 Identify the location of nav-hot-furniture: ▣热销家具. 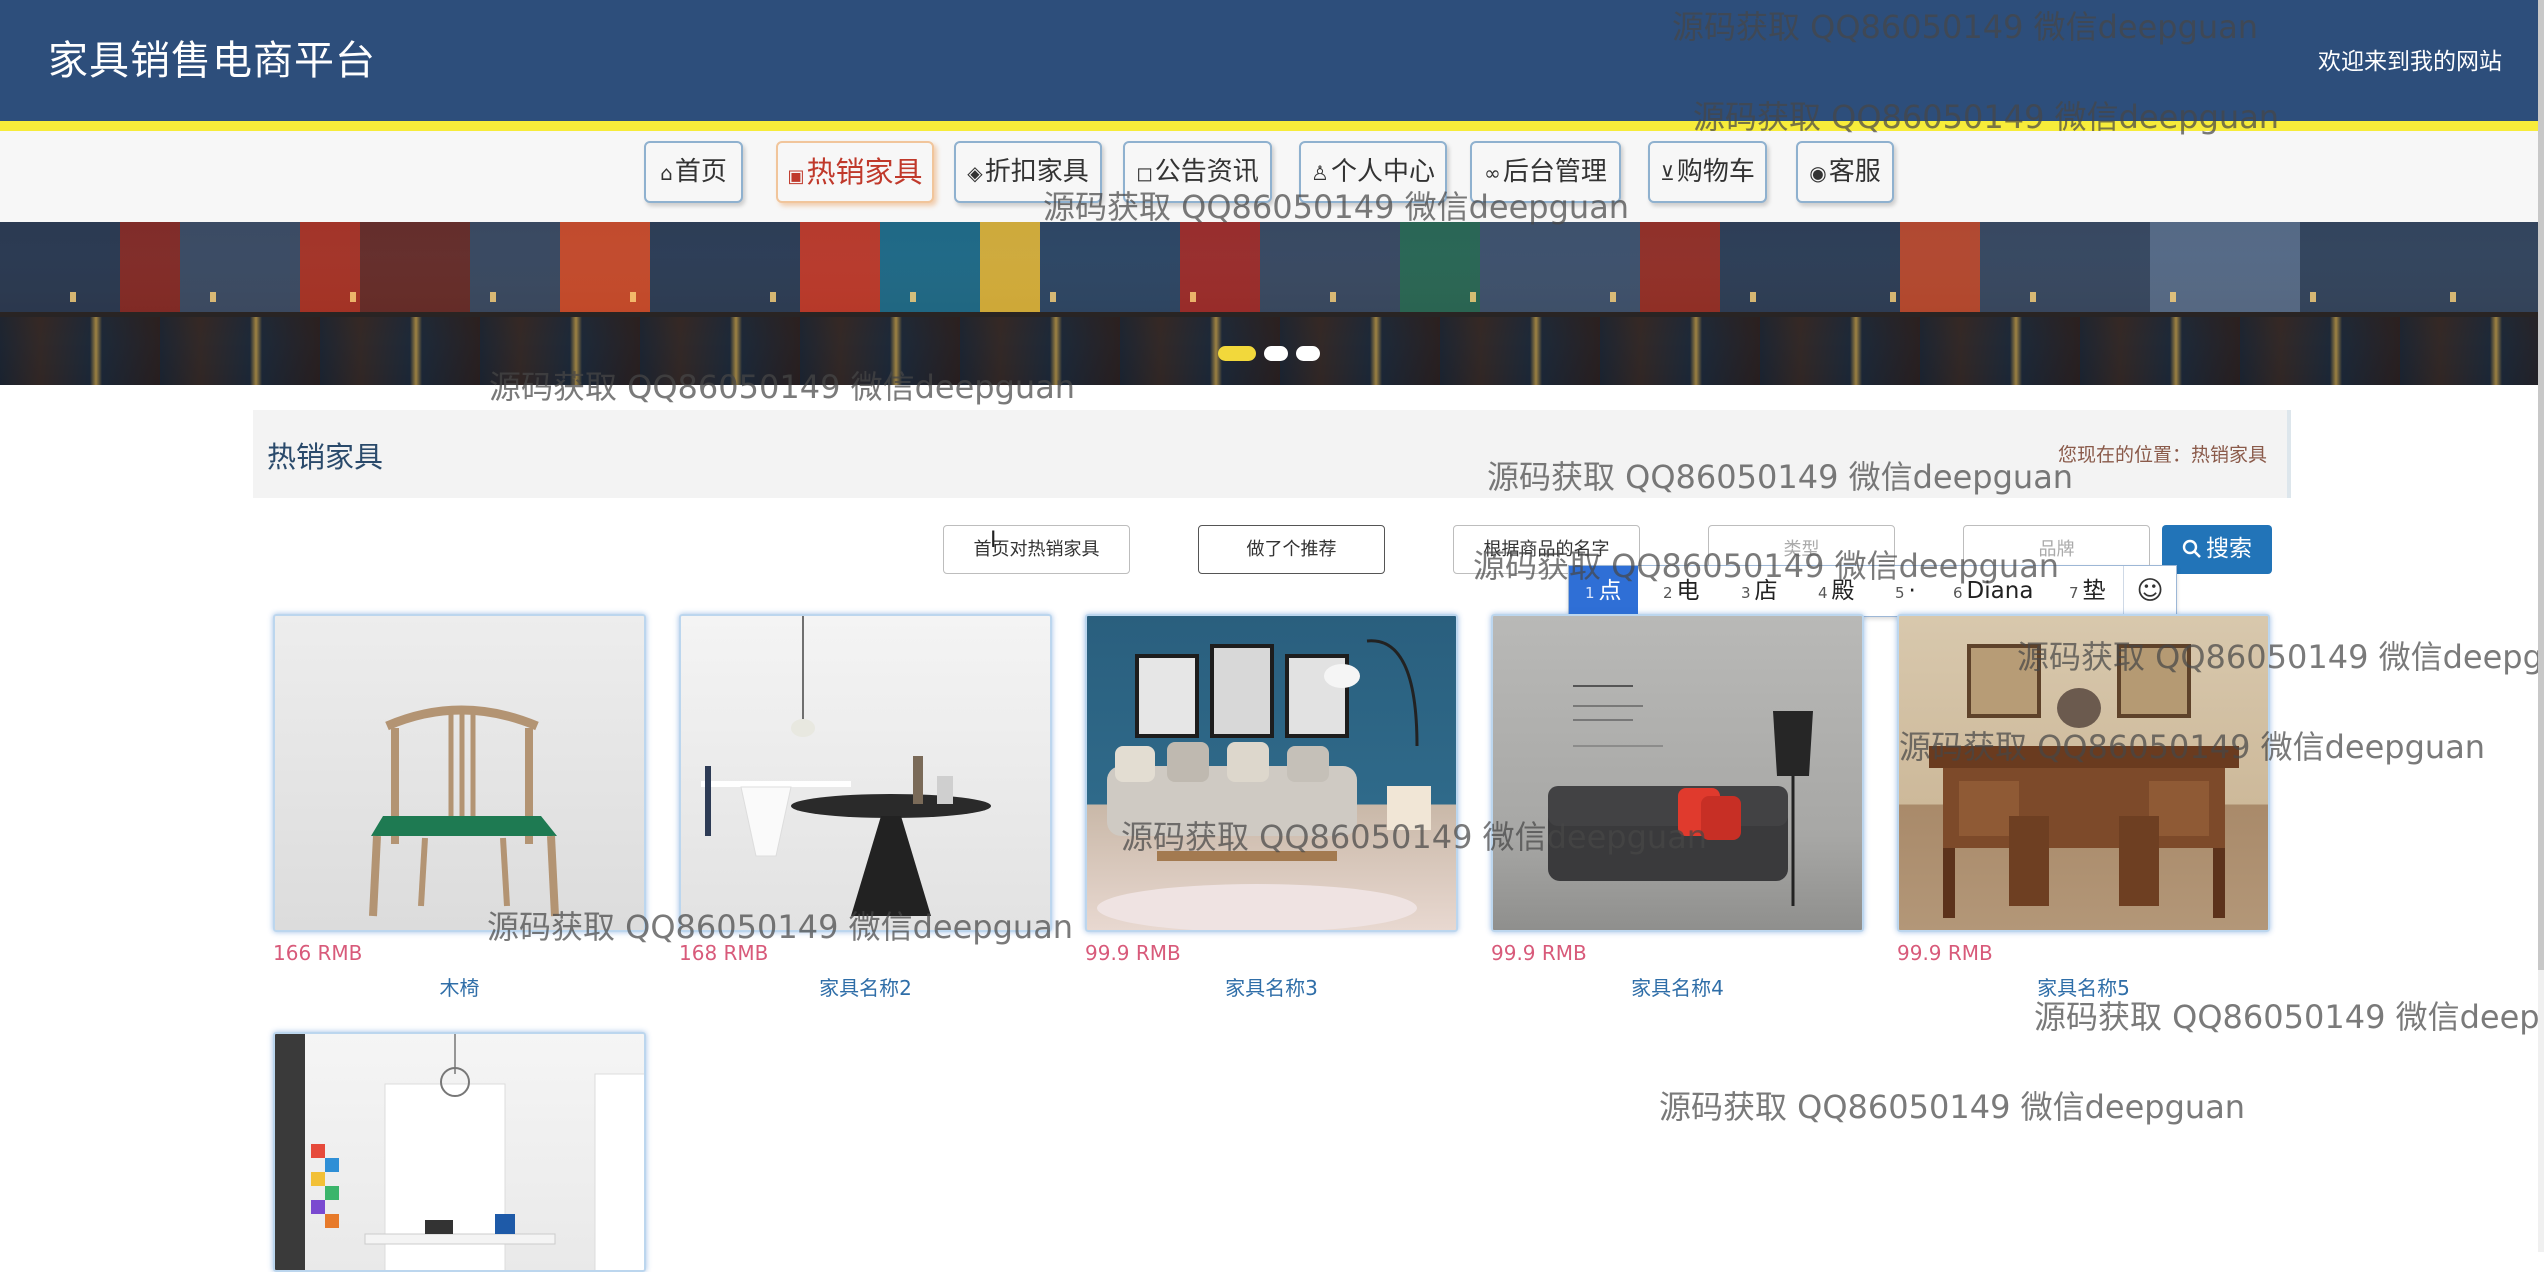
(855, 172).